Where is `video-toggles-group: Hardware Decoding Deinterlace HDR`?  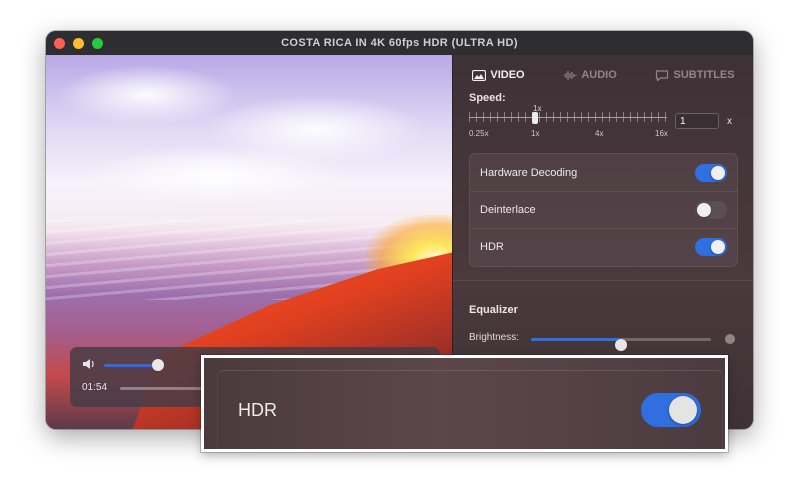
video-toggles-group: Hardware Decoding Deinterlace HDR is located at coordinates (603, 210).